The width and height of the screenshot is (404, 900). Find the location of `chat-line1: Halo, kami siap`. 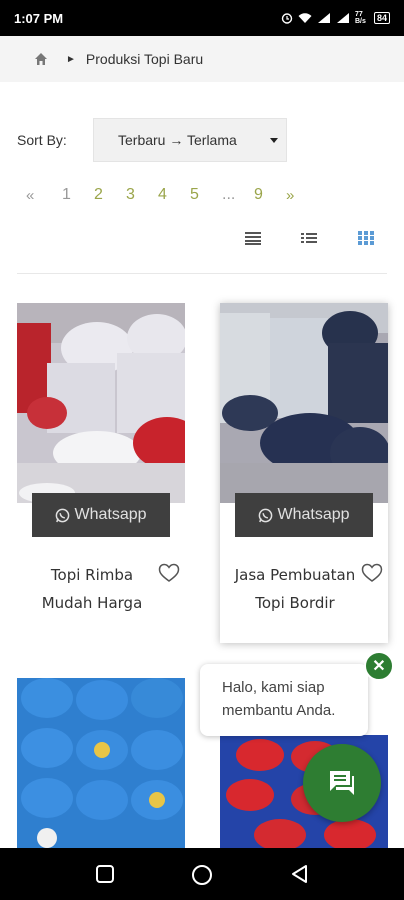

chat-line1: Halo, kami siap is located at coordinates (273, 687).